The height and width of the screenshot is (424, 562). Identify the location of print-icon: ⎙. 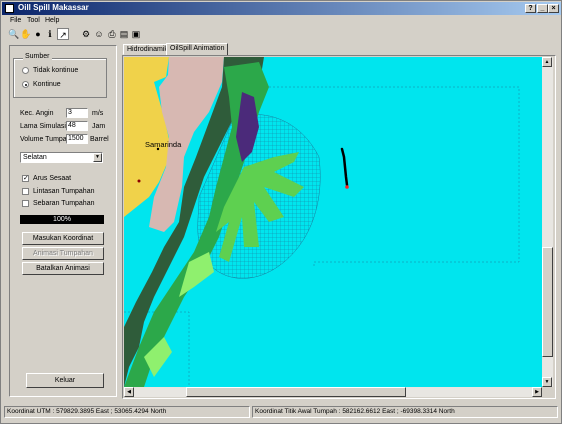
(112, 34).